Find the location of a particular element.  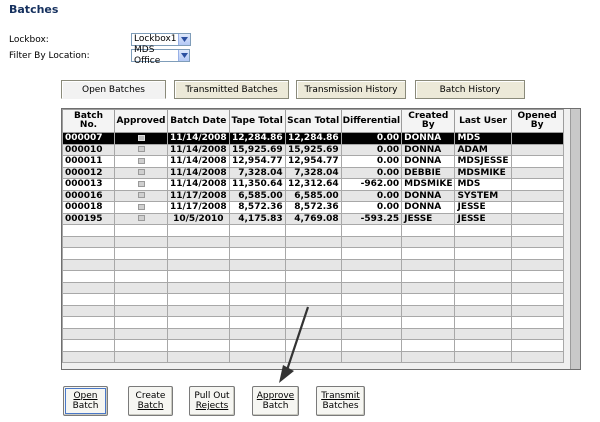

cell-scan-total: 12,954.77 is located at coordinates (313, 161).